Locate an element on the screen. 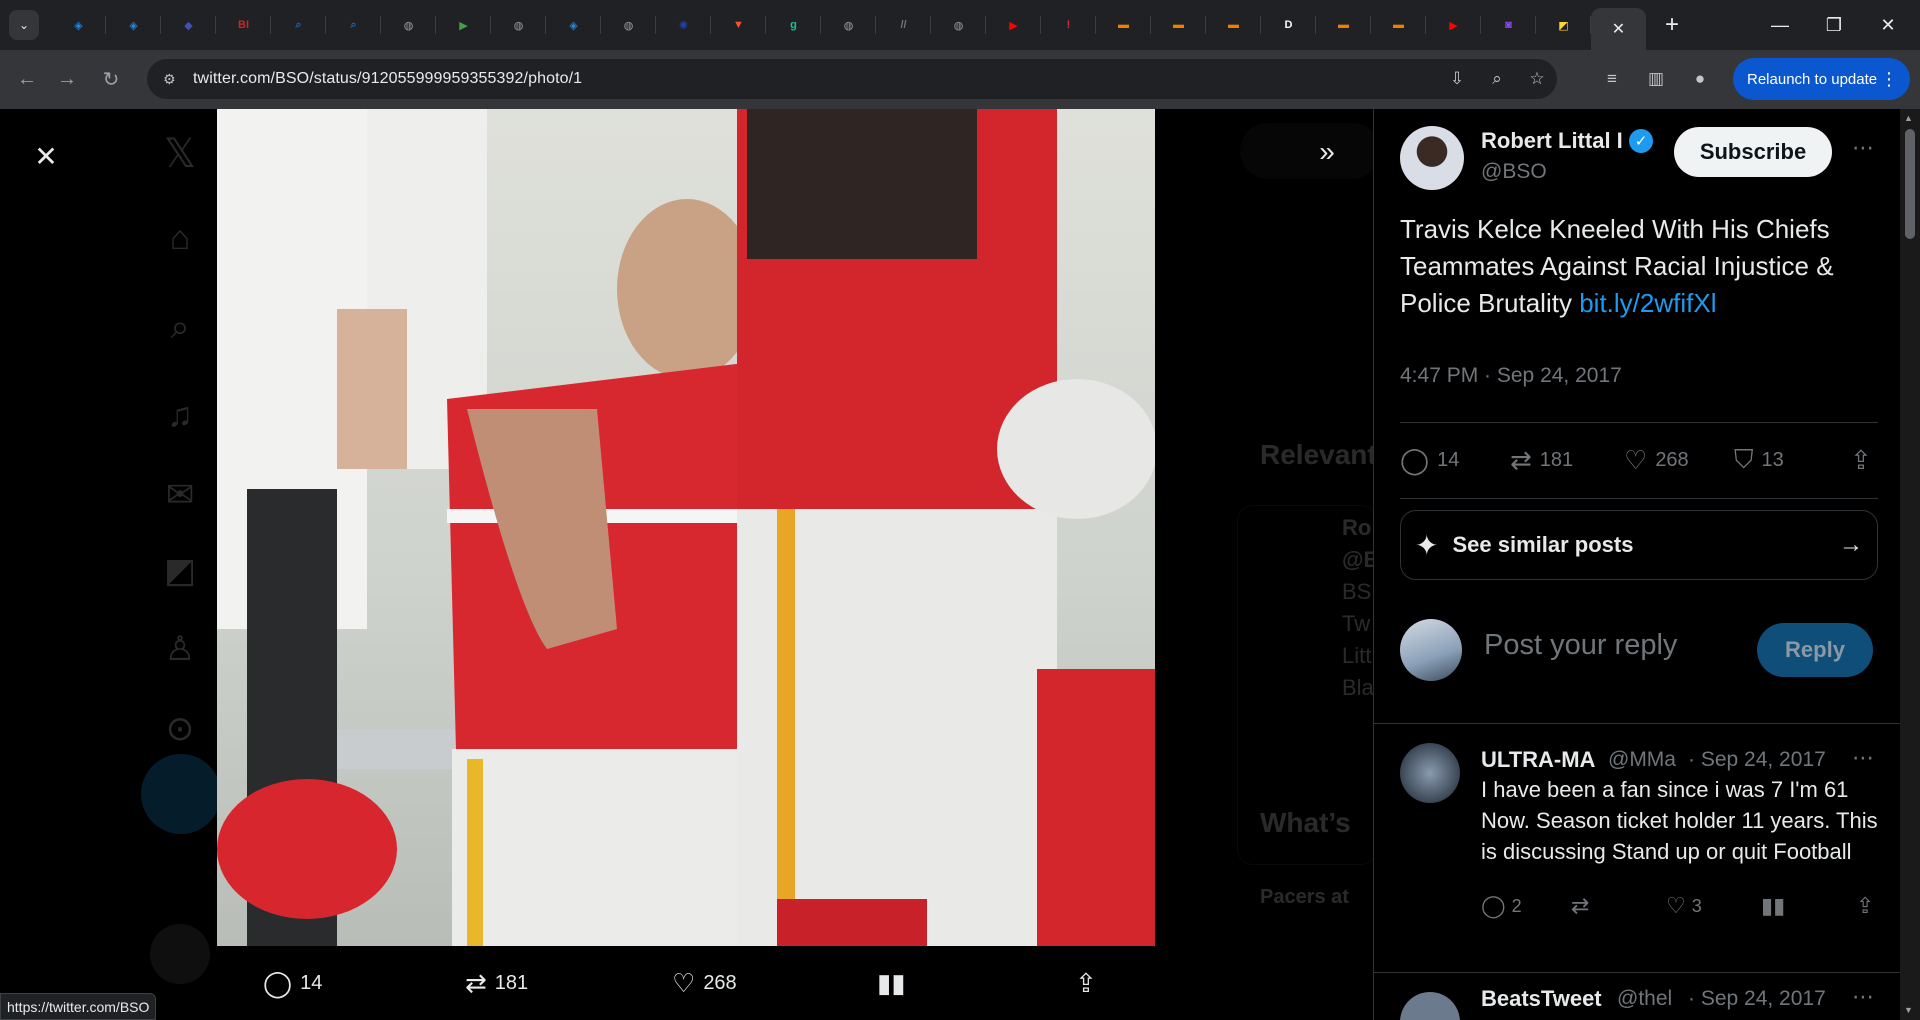 The width and height of the screenshot is (1920, 1020). browser-tab: ◩ is located at coordinates (1563, 25).